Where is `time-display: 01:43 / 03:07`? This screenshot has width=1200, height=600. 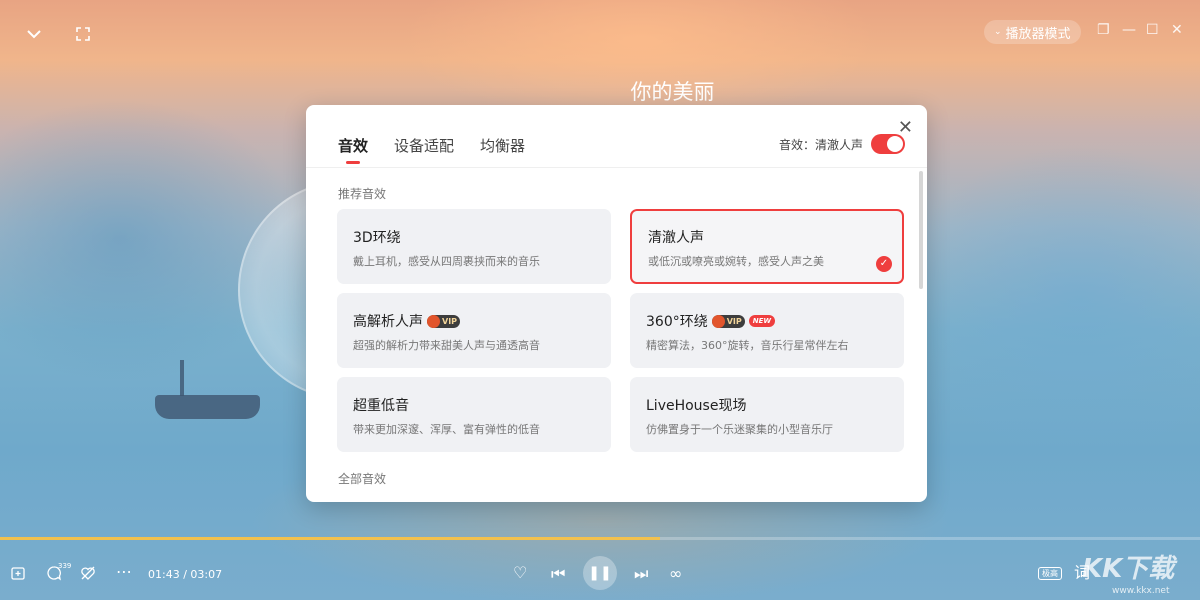
time-display: 01:43 / 03:07 is located at coordinates (185, 574).